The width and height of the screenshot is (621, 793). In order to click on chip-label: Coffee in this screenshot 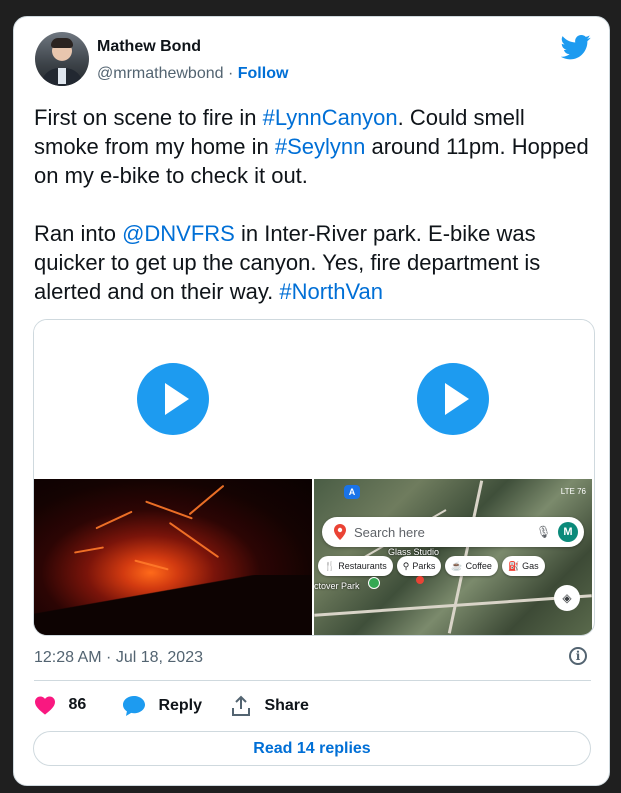, I will do `click(478, 566)`.